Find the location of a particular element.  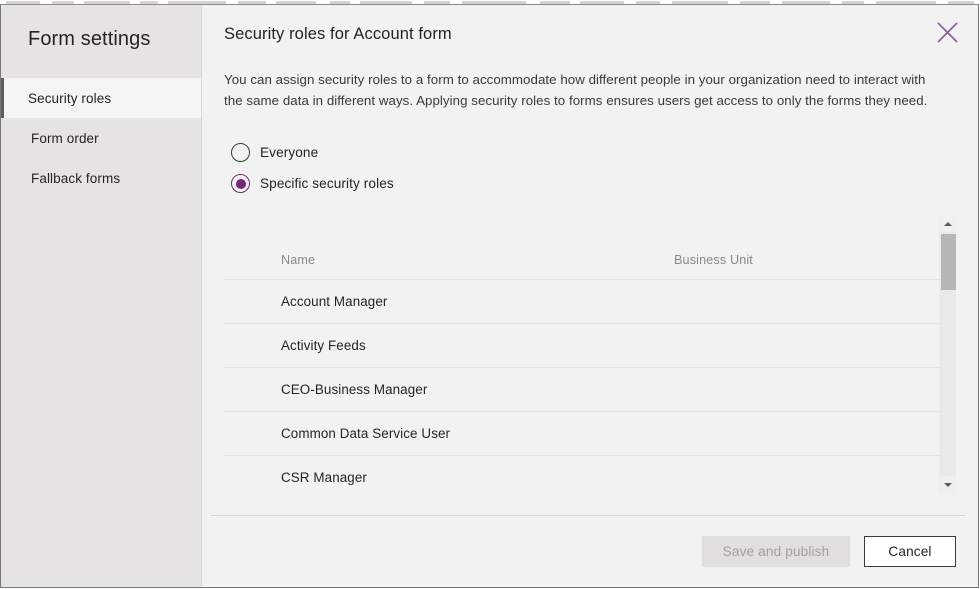

sidebar-nav-list: Security roles Form order Fallback forms is located at coordinates (101, 138).